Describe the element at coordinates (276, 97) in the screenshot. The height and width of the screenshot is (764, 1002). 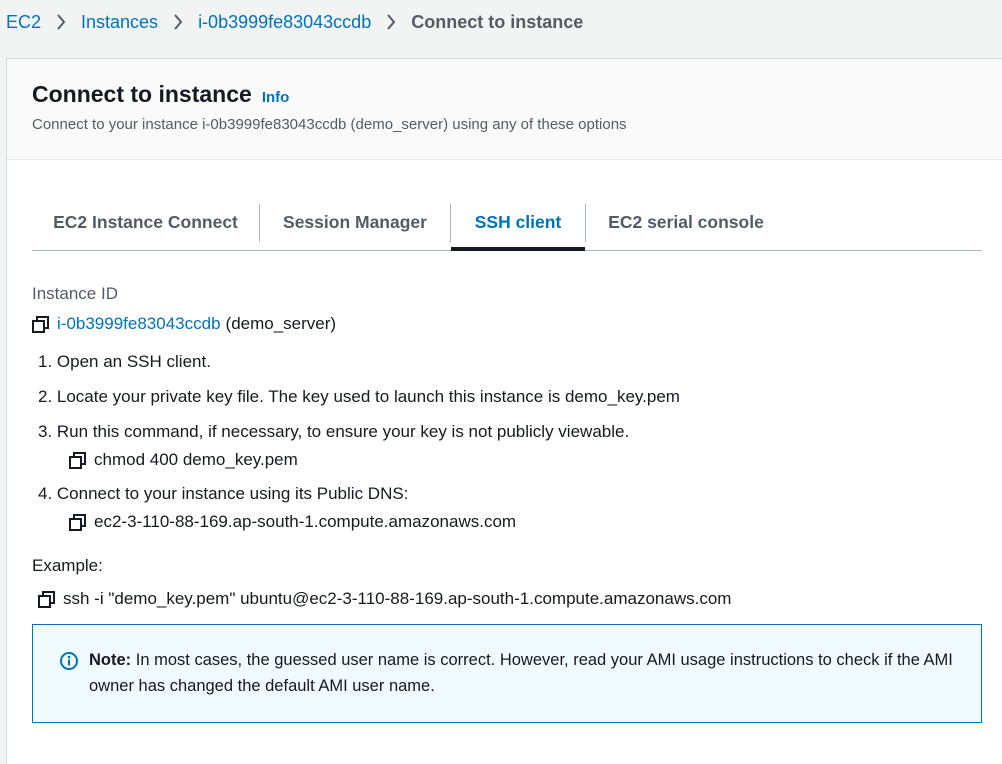
I see `info-link: Info` at that location.